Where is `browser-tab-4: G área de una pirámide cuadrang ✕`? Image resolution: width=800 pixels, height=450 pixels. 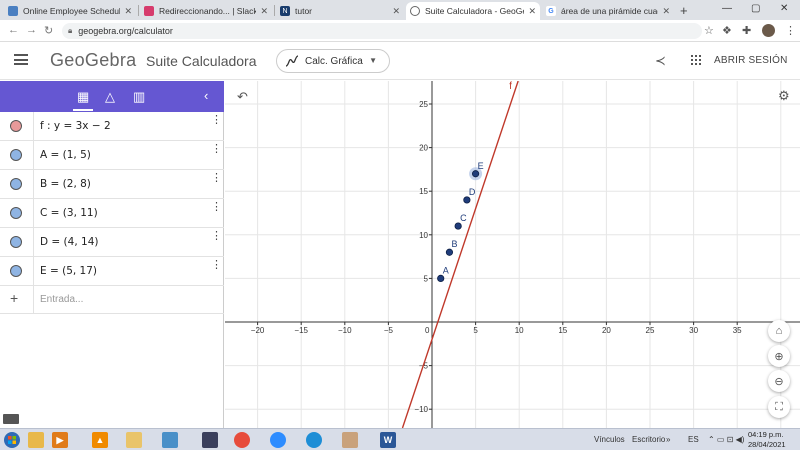 browser-tab-4: G área de una pirámide cuadrang ✕ is located at coordinates (608, 11).